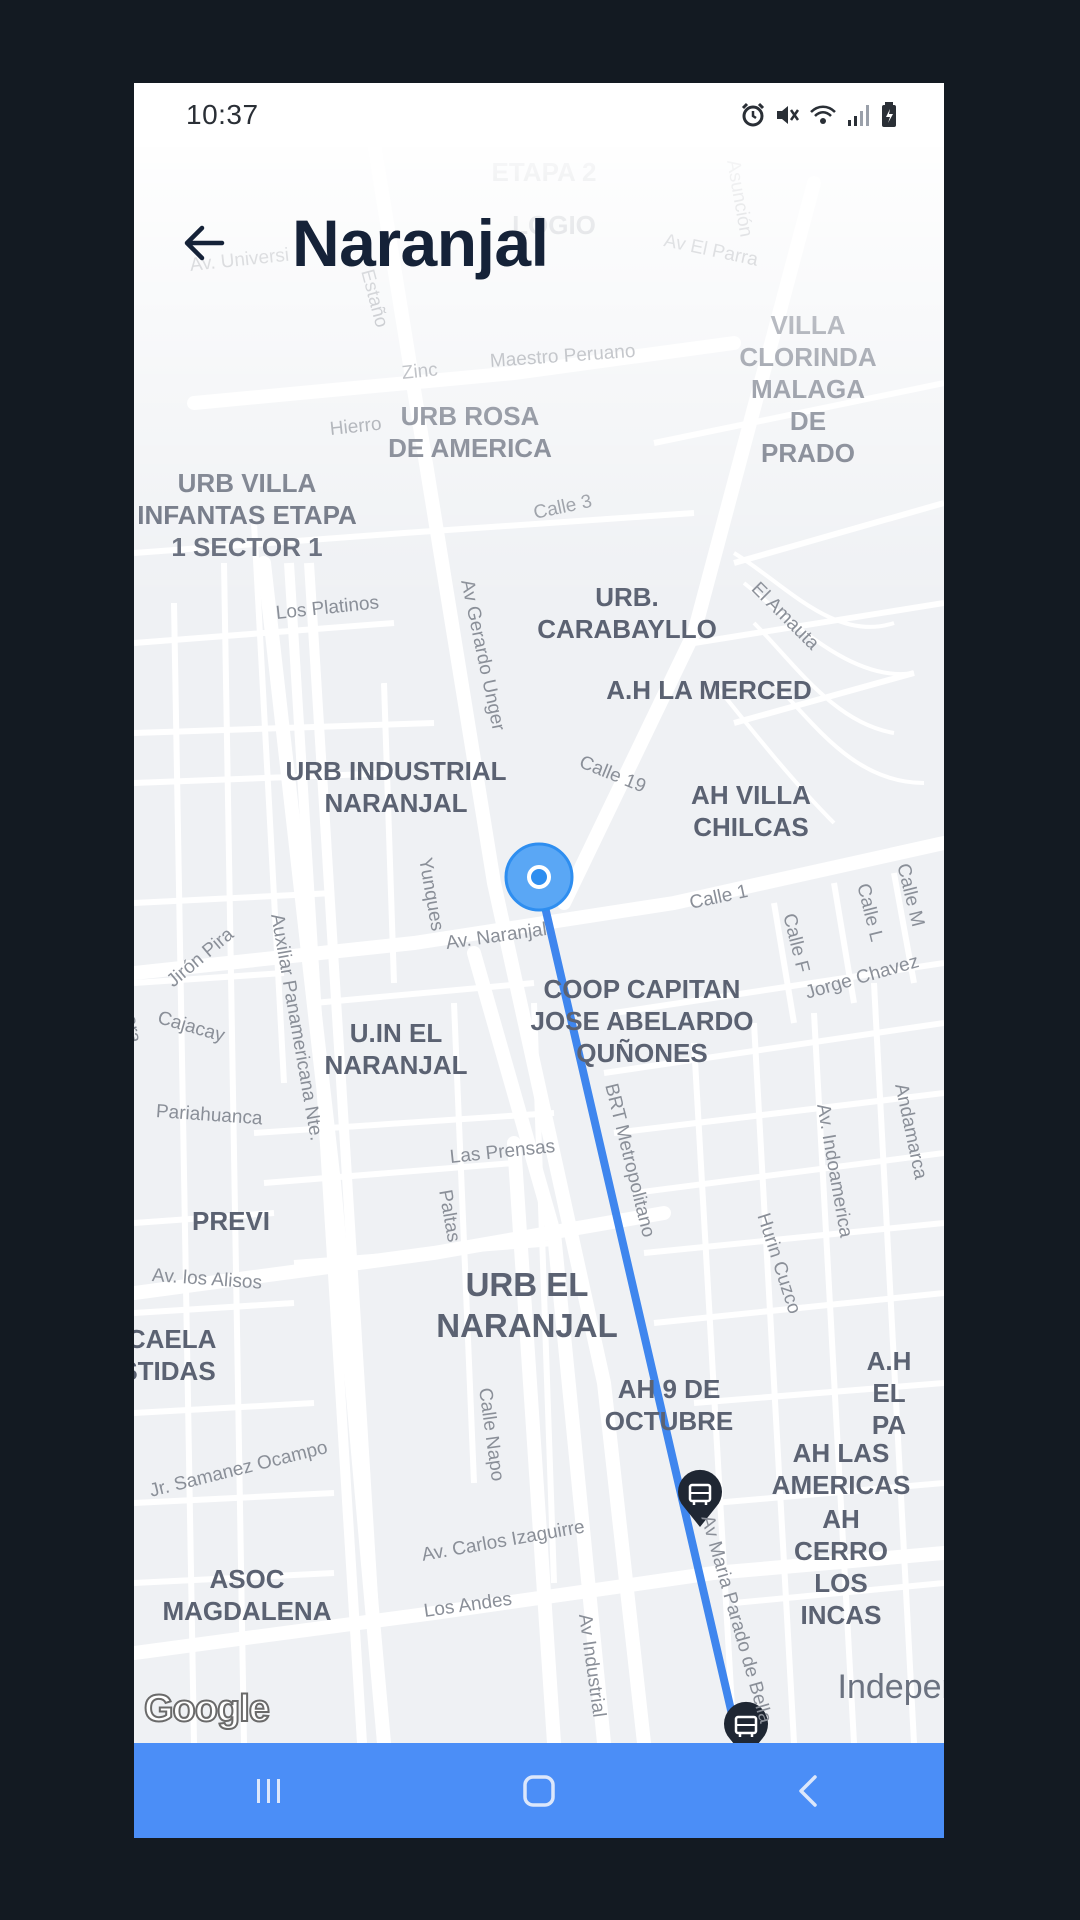 The image size is (1080, 1920). Describe the element at coordinates (751, 811) in the screenshot. I see `area-label: AH VILLA CHILCAS` at that location.